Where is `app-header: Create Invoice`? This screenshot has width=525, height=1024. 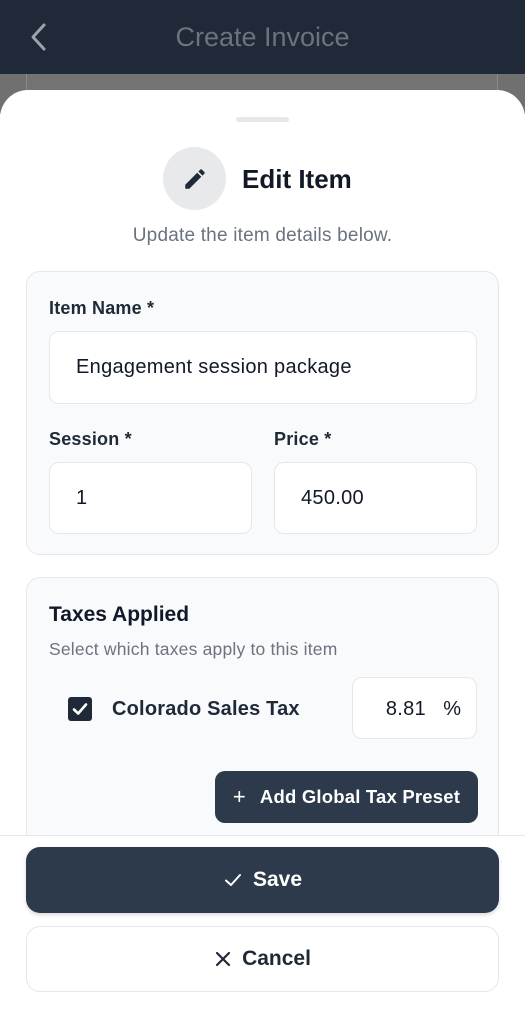 app-header: Create Invoice is located at coordinates (262, 37).